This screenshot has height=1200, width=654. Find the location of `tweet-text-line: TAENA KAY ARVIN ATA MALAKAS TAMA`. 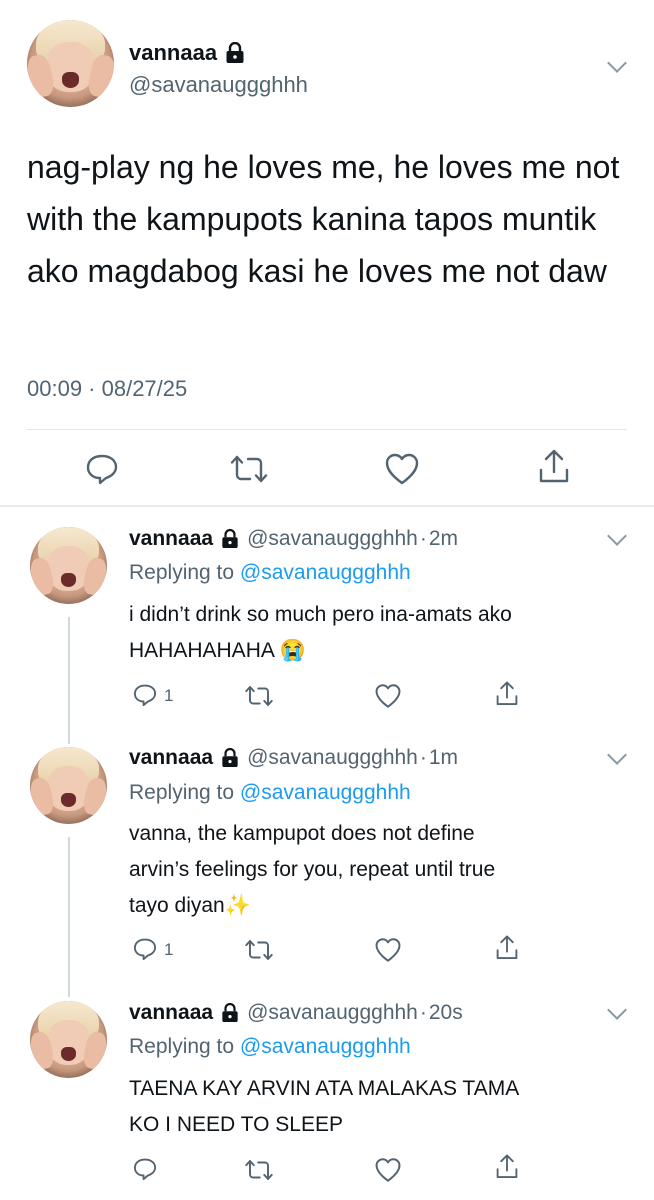

tweet-text-line: TAENA KAY ARVIN ATA MALAKAS TAMA is located at coordinates (324, 1088).